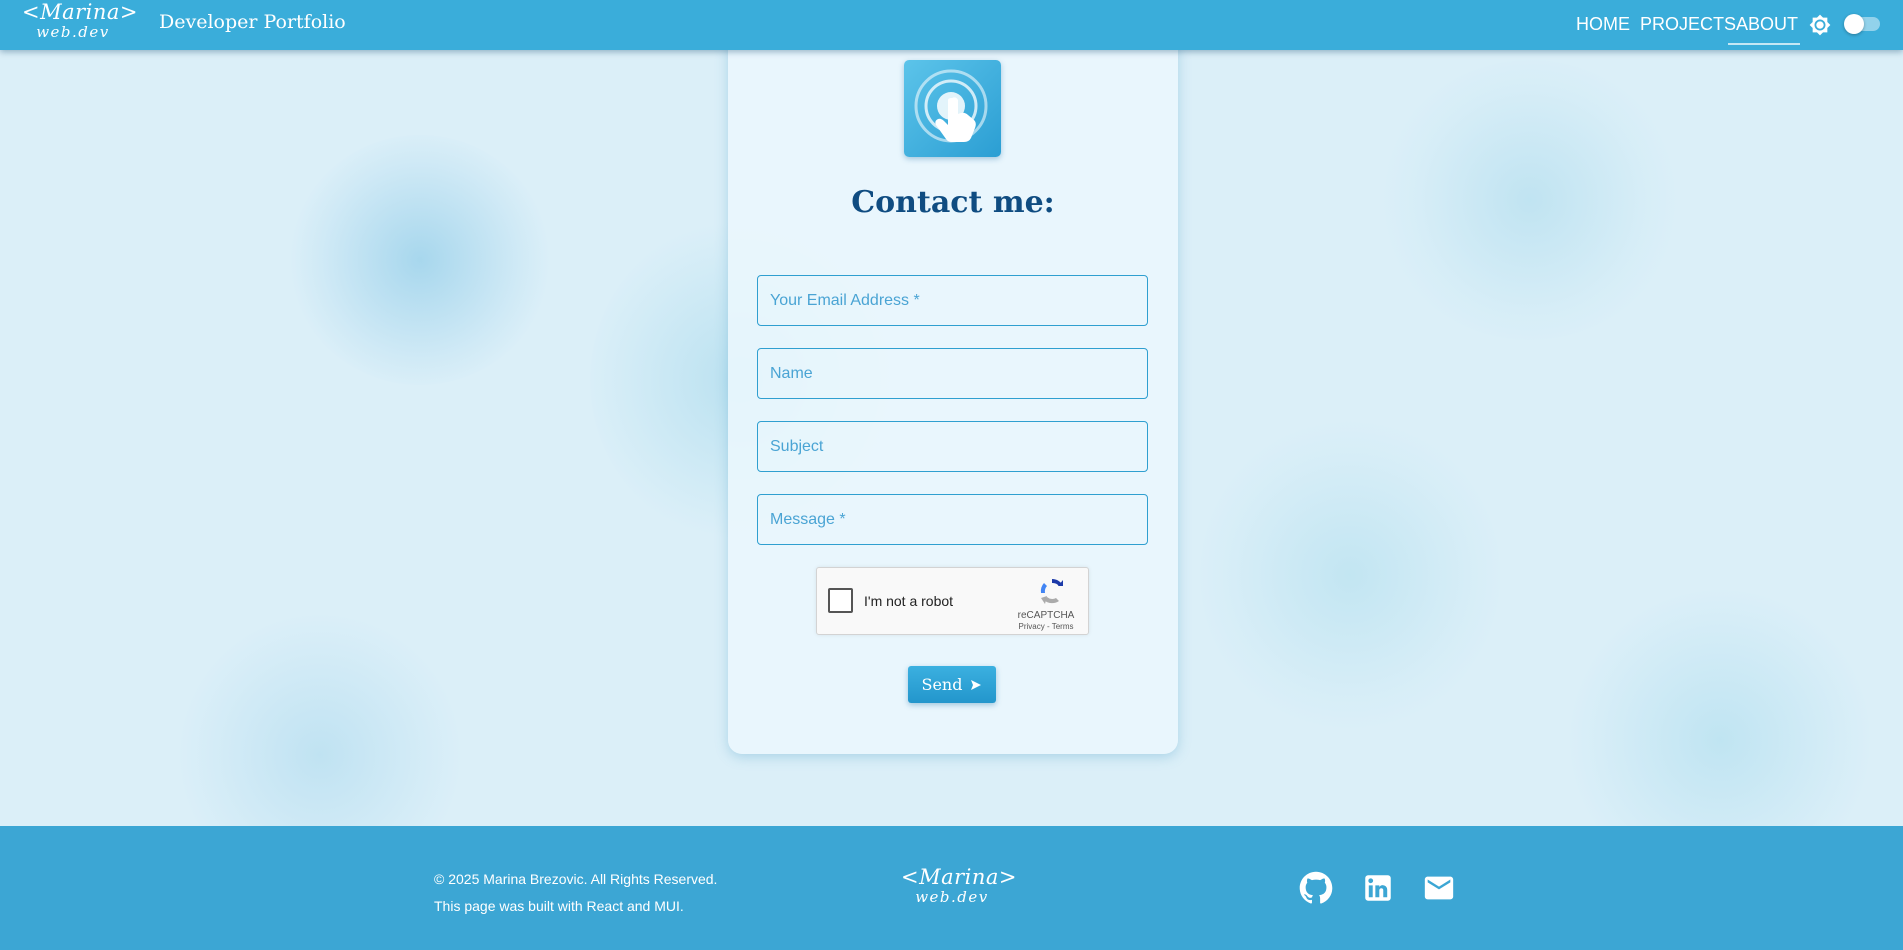 The height and width of the screenshot is (950, 1903). Describe the element at coordinates (1854, 24) in the screenshot. I see `toggle-knob` at that location.